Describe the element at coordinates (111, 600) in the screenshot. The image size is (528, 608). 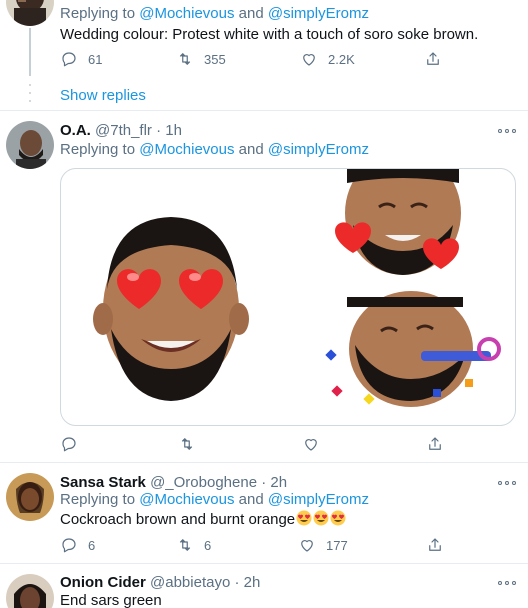
I see `tweet-text: End sars green` at that location.